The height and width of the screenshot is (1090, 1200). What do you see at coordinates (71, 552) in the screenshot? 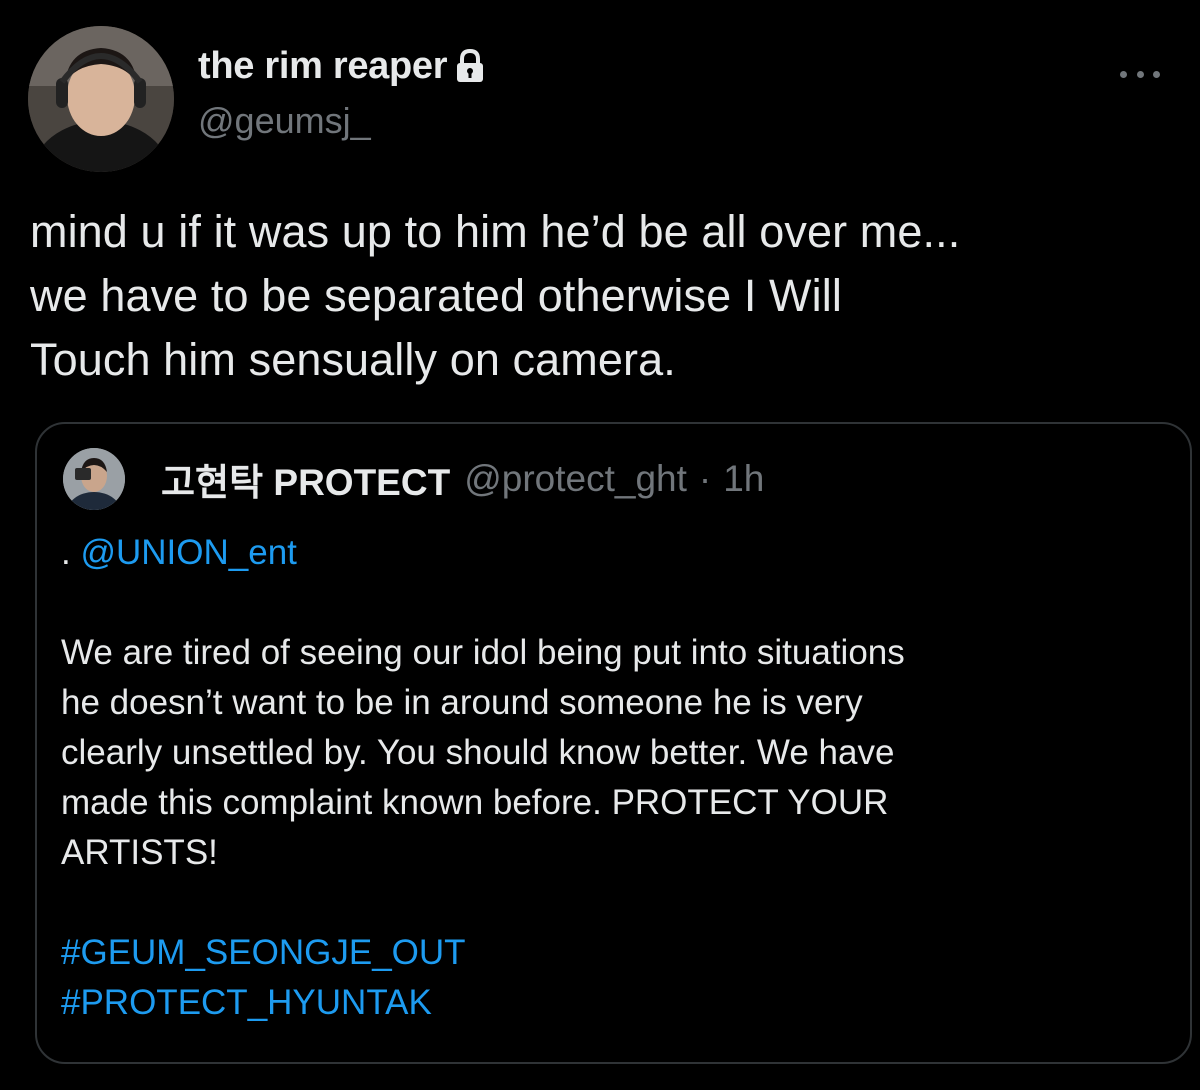
I see `mention-prefix: .` at bounding box center [71, 552].